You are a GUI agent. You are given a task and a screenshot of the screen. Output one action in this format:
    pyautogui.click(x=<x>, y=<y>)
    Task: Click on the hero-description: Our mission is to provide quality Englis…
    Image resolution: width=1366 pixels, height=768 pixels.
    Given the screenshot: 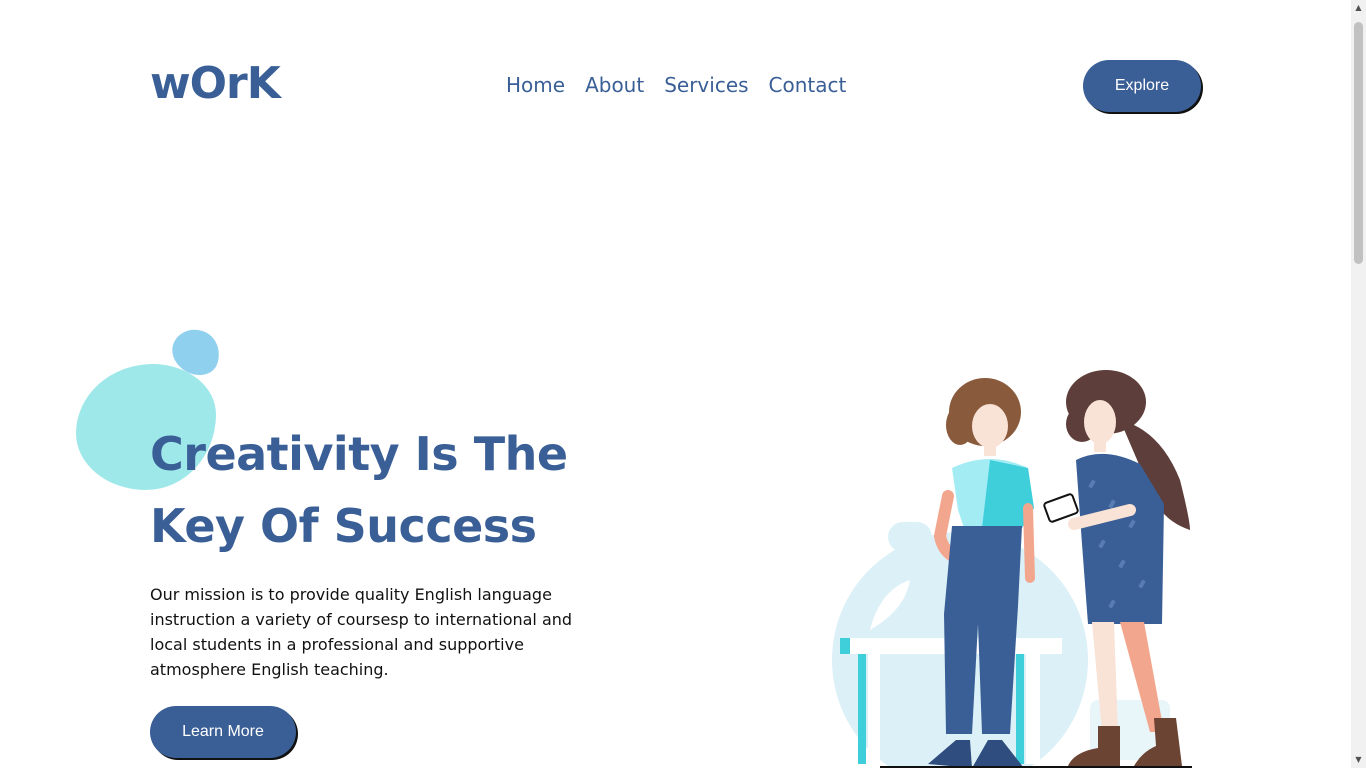 What is the action you would take?
    pyautogui.click(x=361, y=632)
    